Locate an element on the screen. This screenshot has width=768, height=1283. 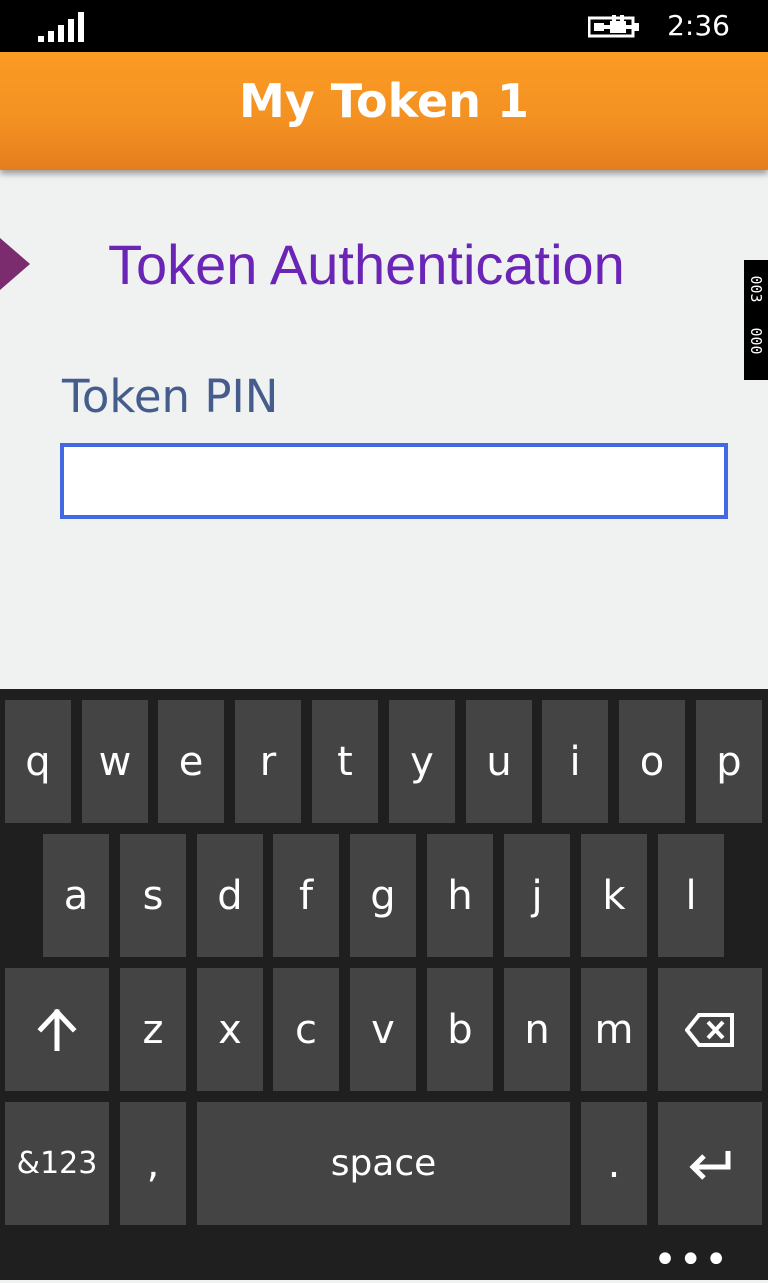
page-title: Token Authentication is located at coordinates (366, 264).